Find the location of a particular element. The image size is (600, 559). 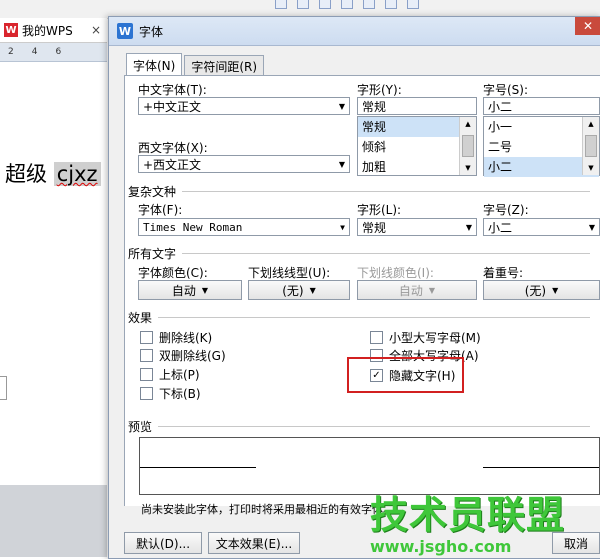

west-font-value: +西文正文 is located at coordinates (172, 164).